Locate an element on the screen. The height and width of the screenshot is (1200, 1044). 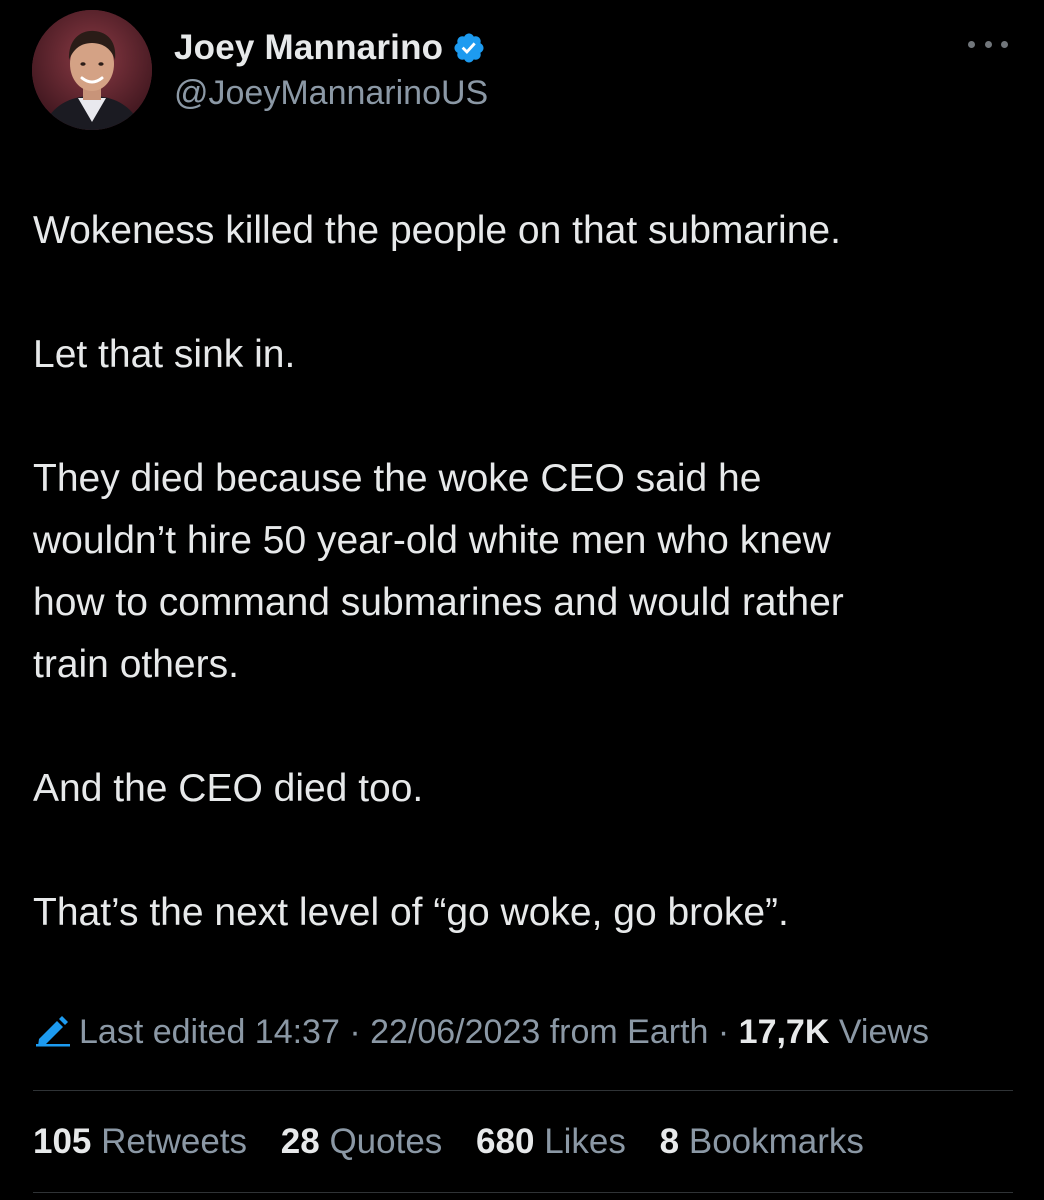
tweet-paragraph: Let that sink in. is located at coordinates (164, 354).